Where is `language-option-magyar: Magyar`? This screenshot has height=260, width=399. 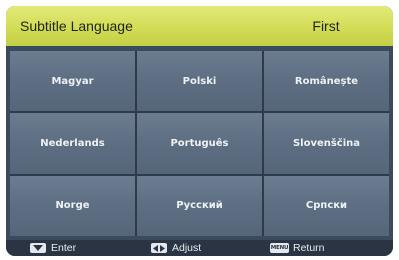
language-option-magyar: Magyar is located at coordinates (72, 81).